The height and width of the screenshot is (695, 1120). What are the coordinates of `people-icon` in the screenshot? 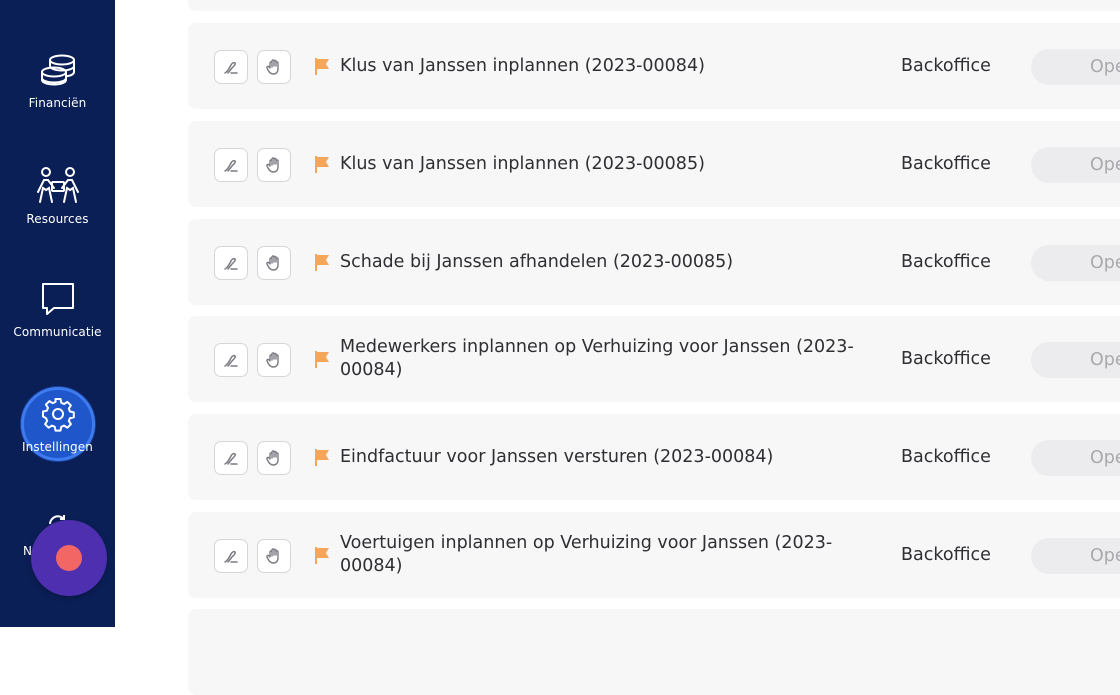 It's located at (57, 185).